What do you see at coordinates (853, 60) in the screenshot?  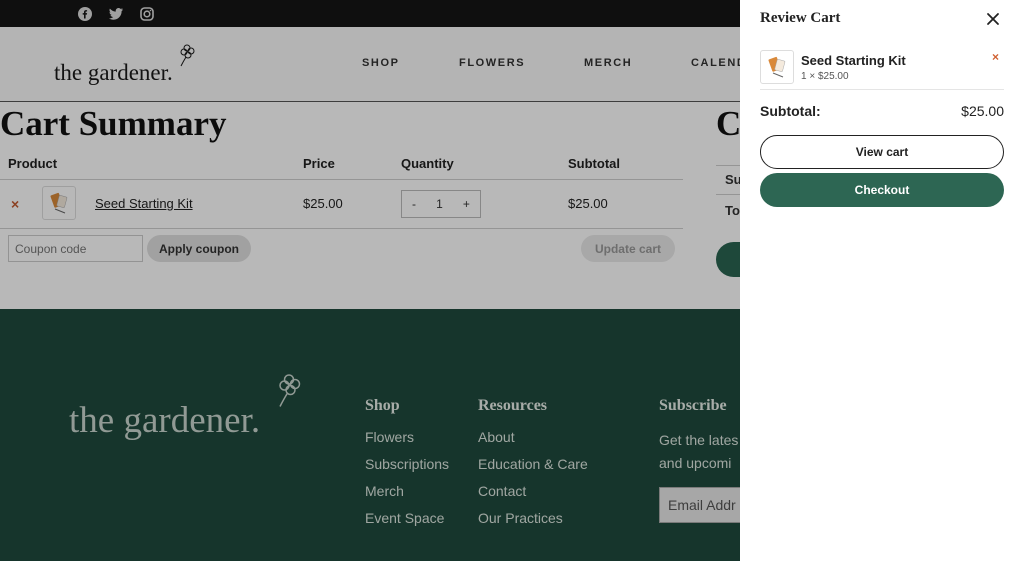 I see `drawer-item-name: Seed Starting Kit` at bounding box center [853, 60].